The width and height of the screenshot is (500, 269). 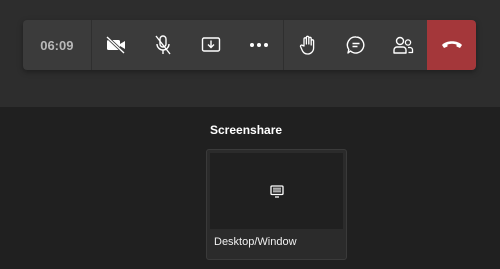 I want to click on mic-off-icon, so click(x=163, y=45).